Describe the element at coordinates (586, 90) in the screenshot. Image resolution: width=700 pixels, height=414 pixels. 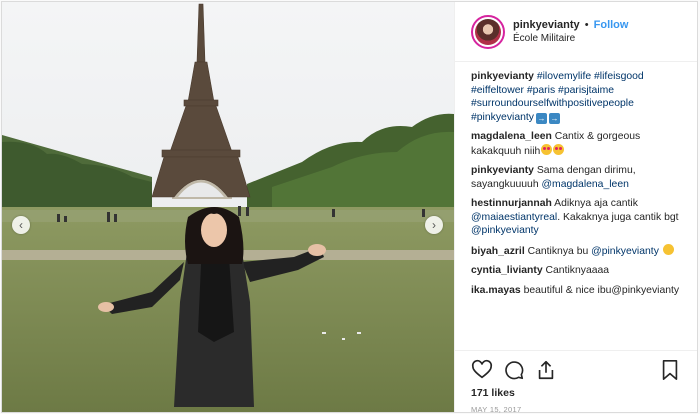
I see `hashtag: #parisjtaime` at that location.